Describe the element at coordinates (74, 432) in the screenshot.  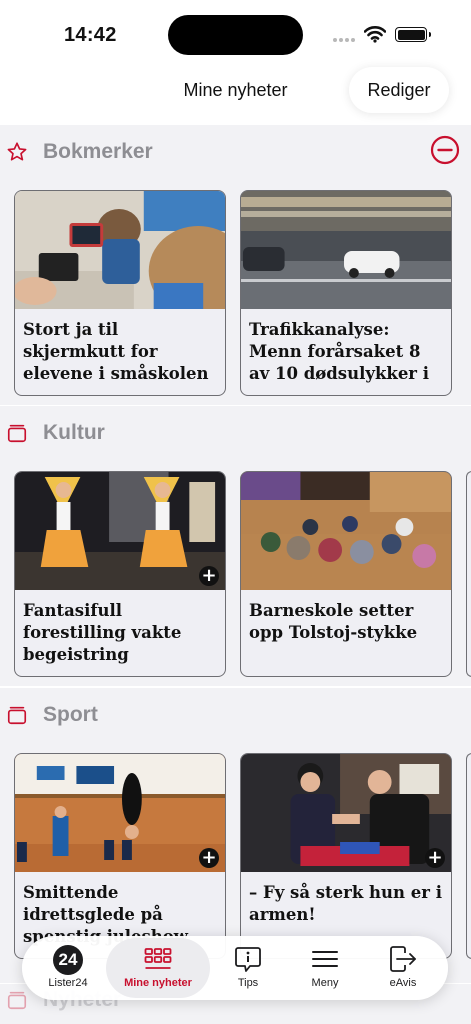
I see `section-label: Kultur` at that location.